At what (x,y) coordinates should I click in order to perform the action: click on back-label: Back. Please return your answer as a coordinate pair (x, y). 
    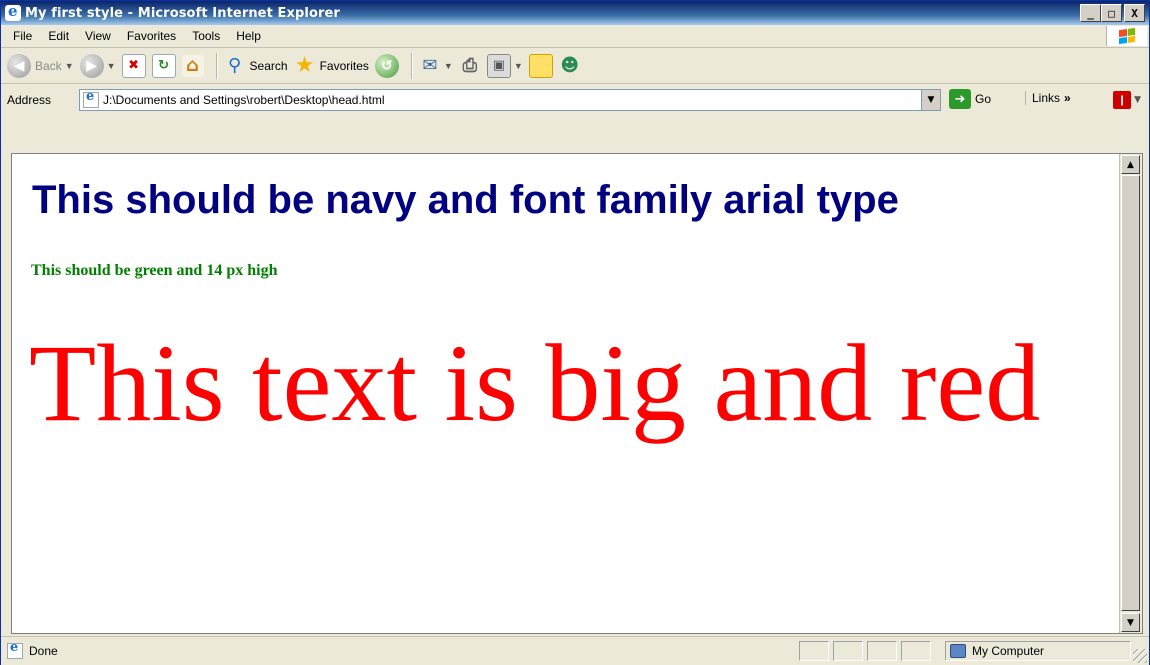
    Looking at the image, I should click on (48, 65).